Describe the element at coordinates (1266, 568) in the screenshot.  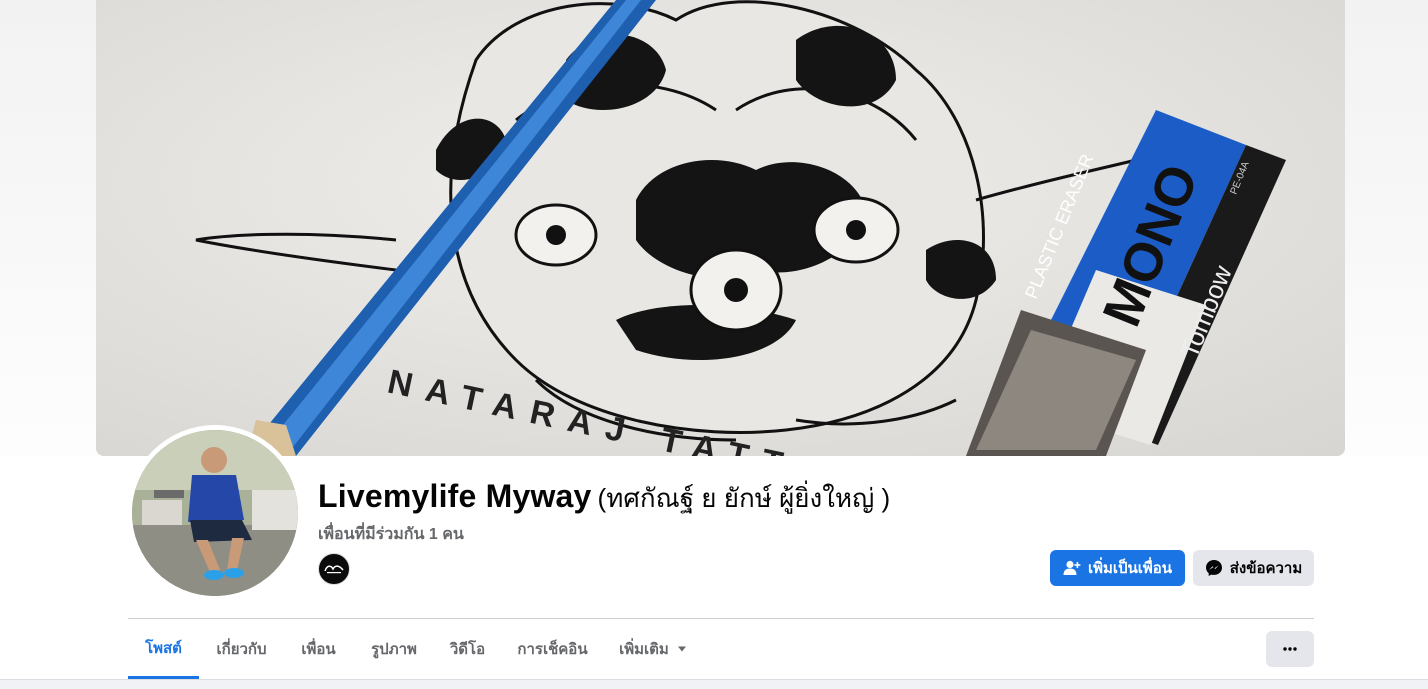
I see `message-label: ส่งข้อความ` at that location.